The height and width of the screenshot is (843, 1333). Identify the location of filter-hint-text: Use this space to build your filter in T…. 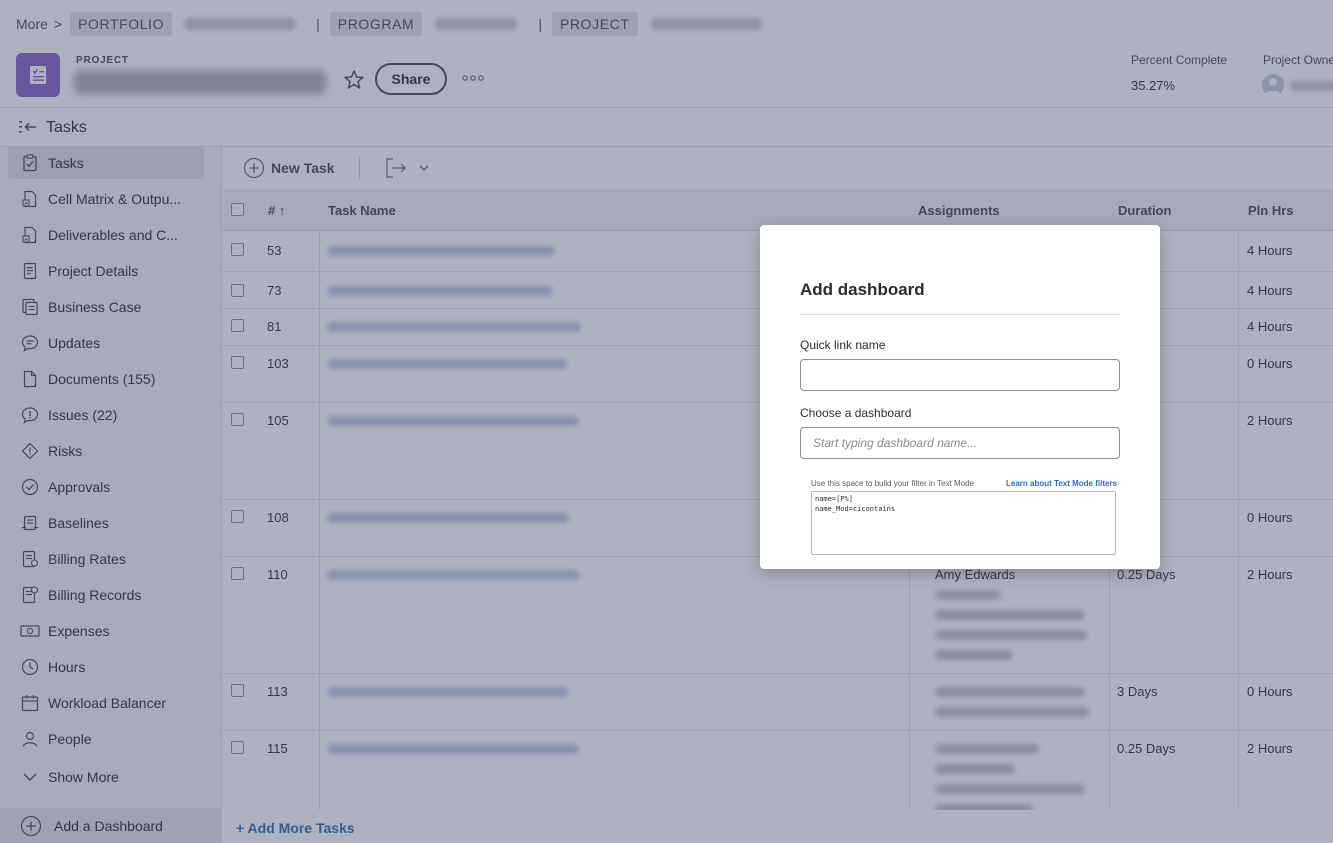
(893, 483).